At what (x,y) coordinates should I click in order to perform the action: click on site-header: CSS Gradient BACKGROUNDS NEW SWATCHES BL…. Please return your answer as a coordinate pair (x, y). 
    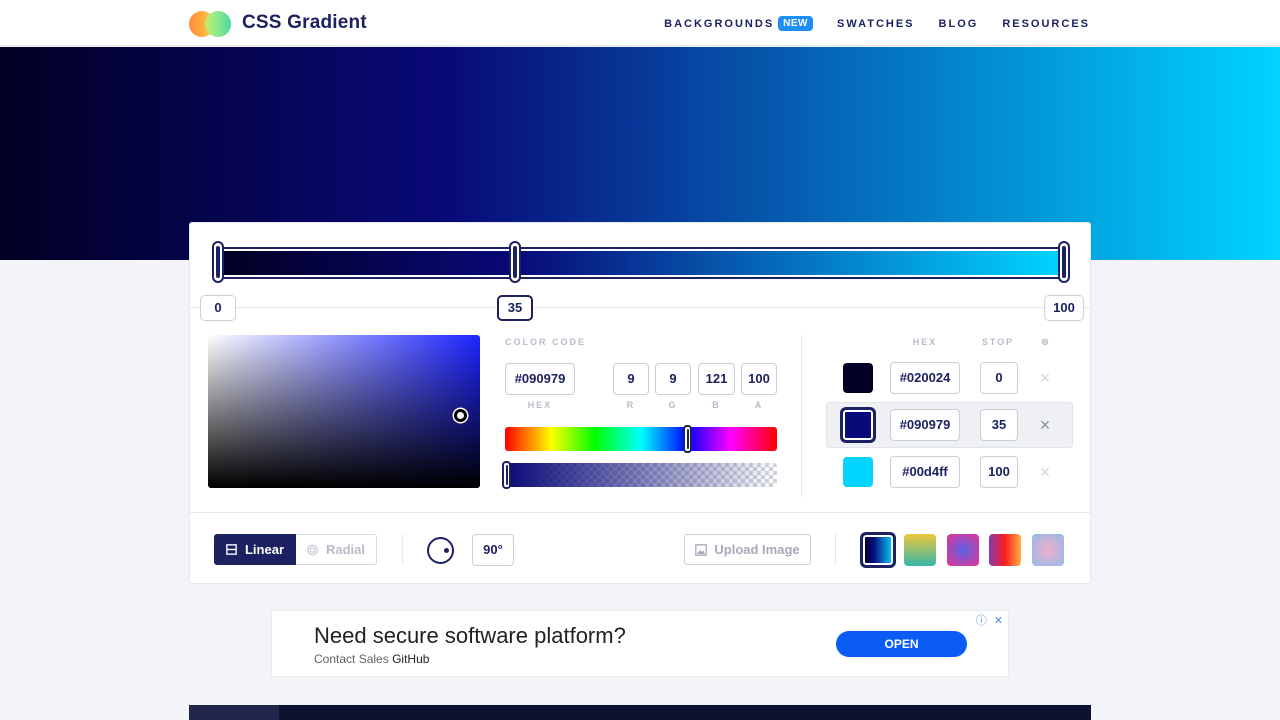
    Looking at the image, I should click on (640, 23).